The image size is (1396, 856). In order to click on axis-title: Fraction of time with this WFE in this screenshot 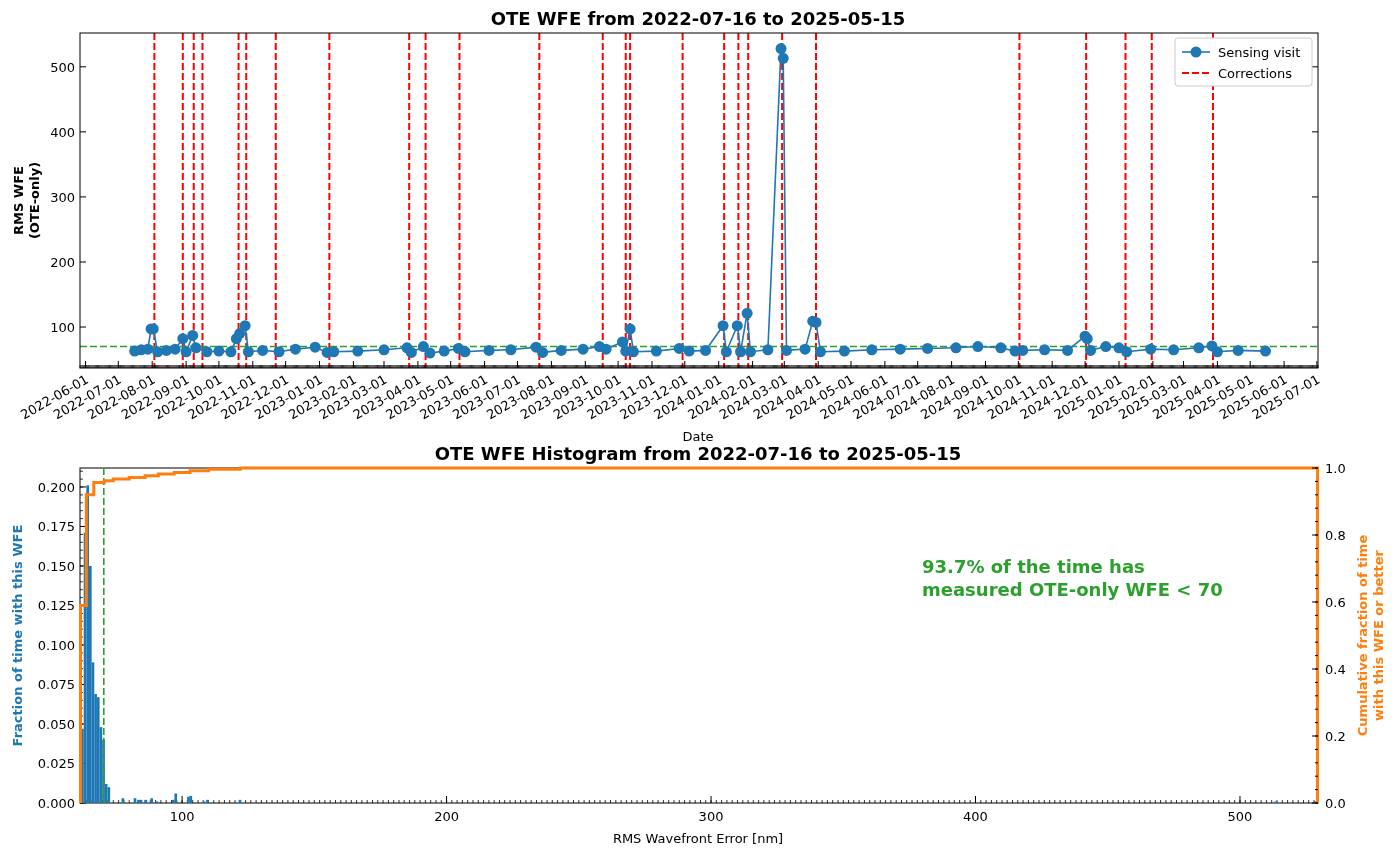, I will do `click(17, 635)`.